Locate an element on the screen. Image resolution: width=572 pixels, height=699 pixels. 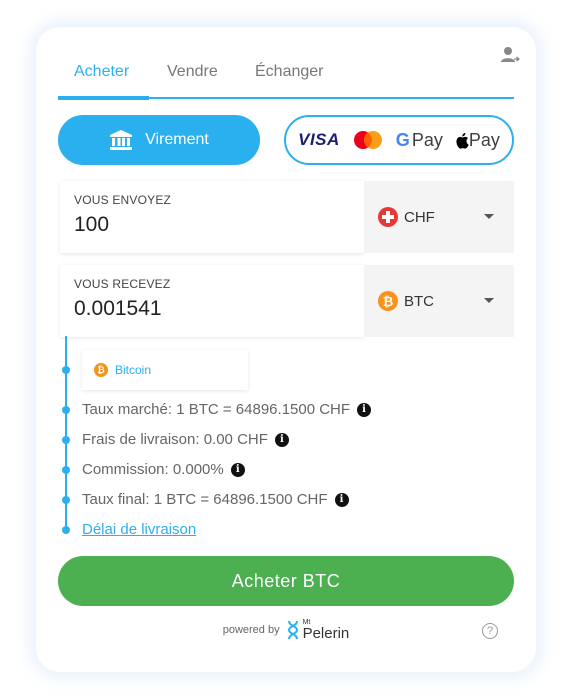
card-payment-button: VISA G Pay Pay is located at coordinates (399, 140).